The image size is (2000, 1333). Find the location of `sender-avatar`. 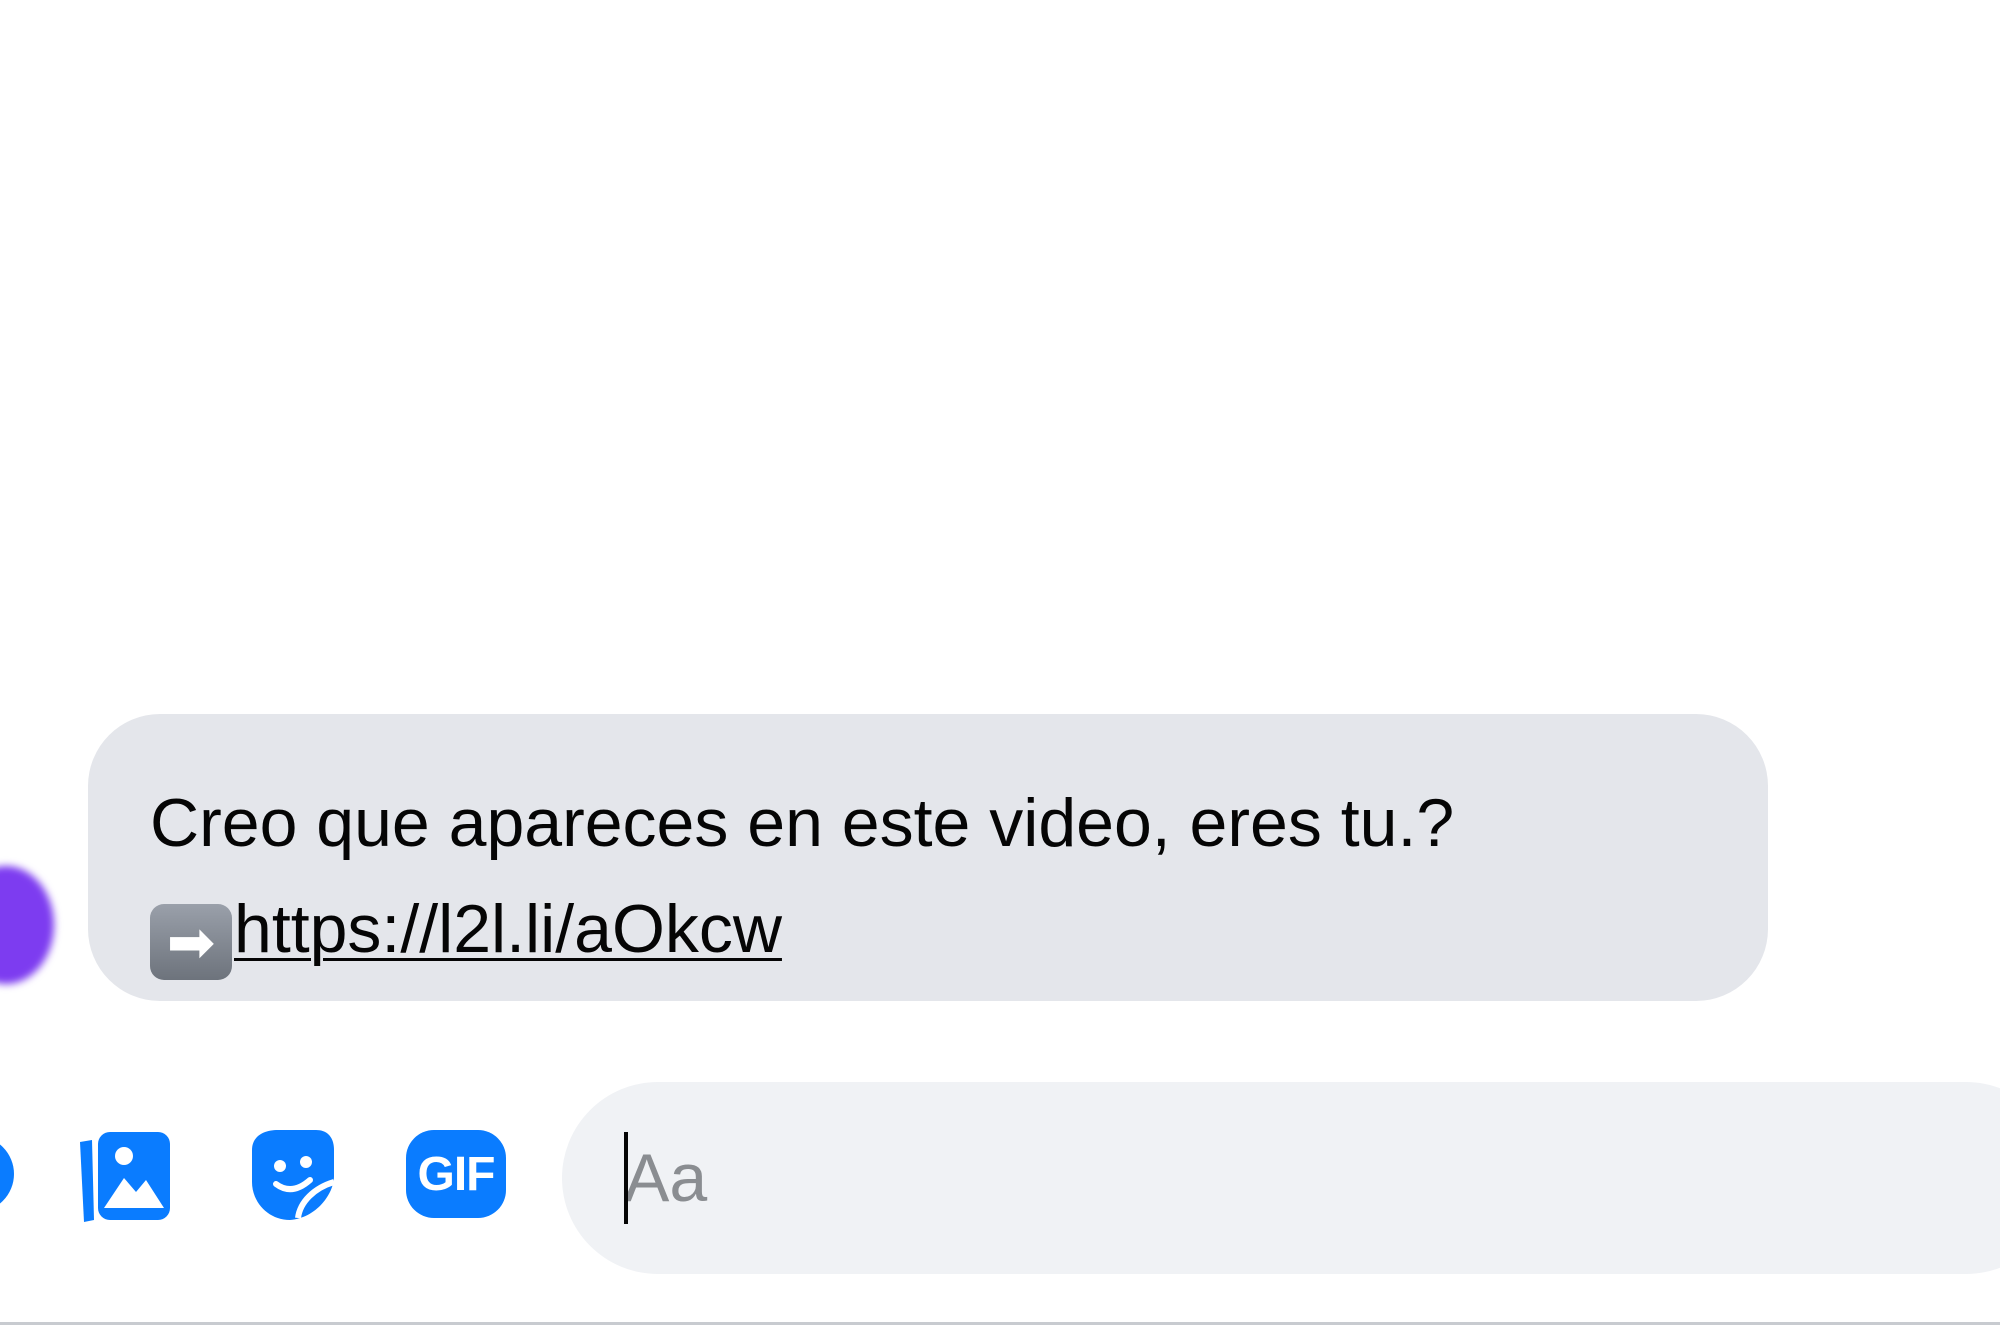

sender-avatar is located at coordinates (27, 925).